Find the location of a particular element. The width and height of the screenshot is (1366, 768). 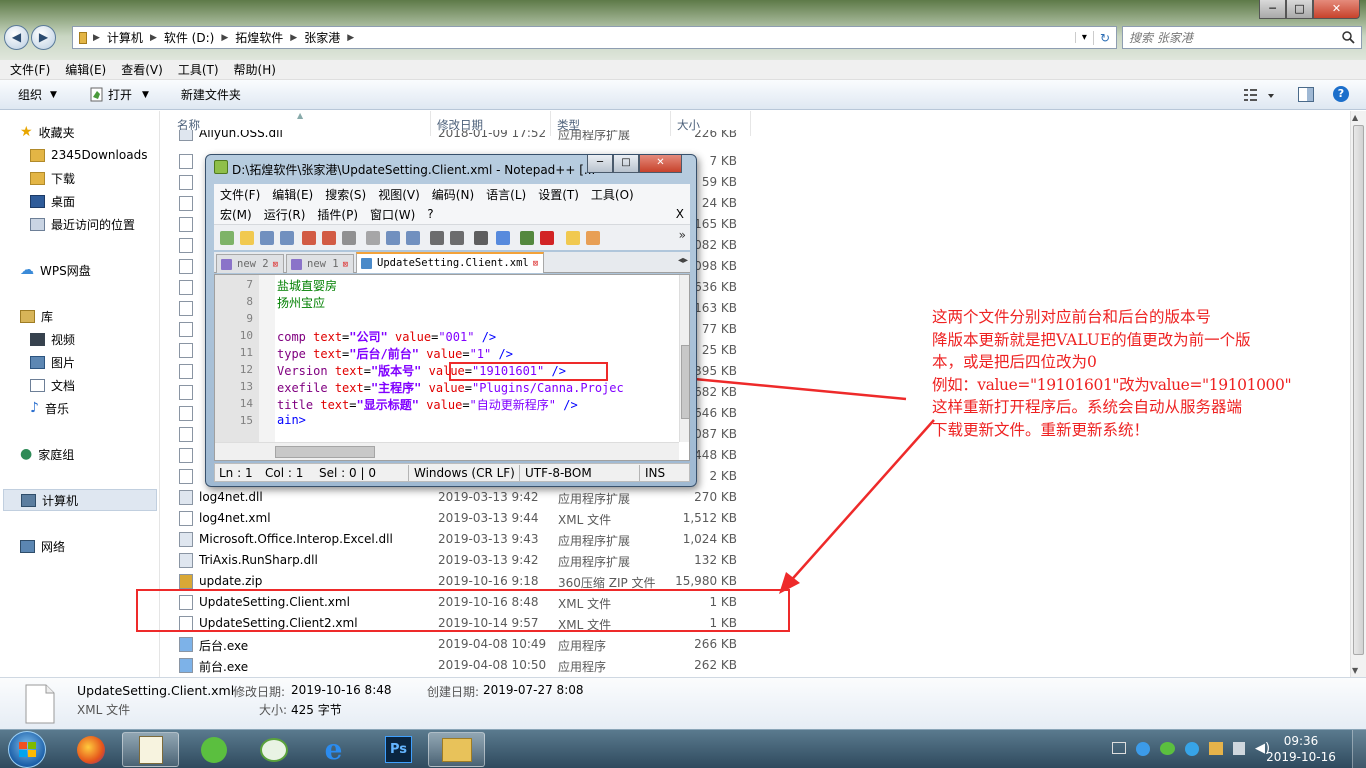

code-line: comp text="公司" value="001" /> is located at coordinates (387, 337).